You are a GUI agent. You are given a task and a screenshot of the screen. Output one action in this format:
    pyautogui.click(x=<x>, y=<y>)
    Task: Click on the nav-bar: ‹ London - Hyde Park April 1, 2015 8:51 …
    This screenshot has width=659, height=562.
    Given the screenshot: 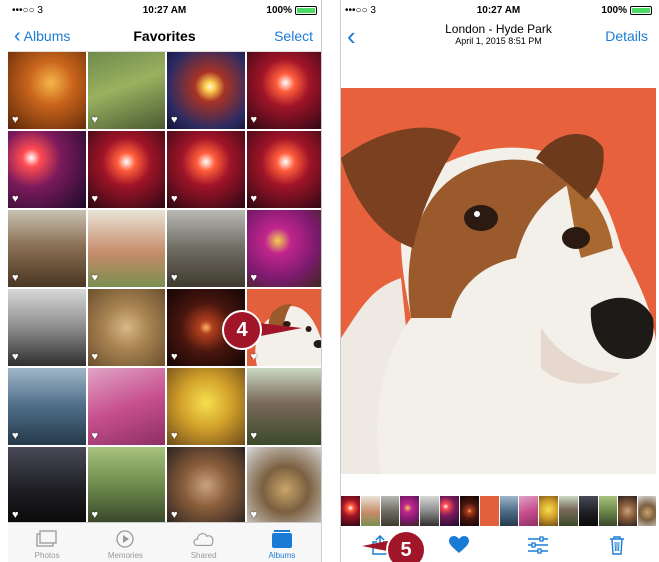 What is the action you would take?
    pyautogui.click(x=498, y=36)
    